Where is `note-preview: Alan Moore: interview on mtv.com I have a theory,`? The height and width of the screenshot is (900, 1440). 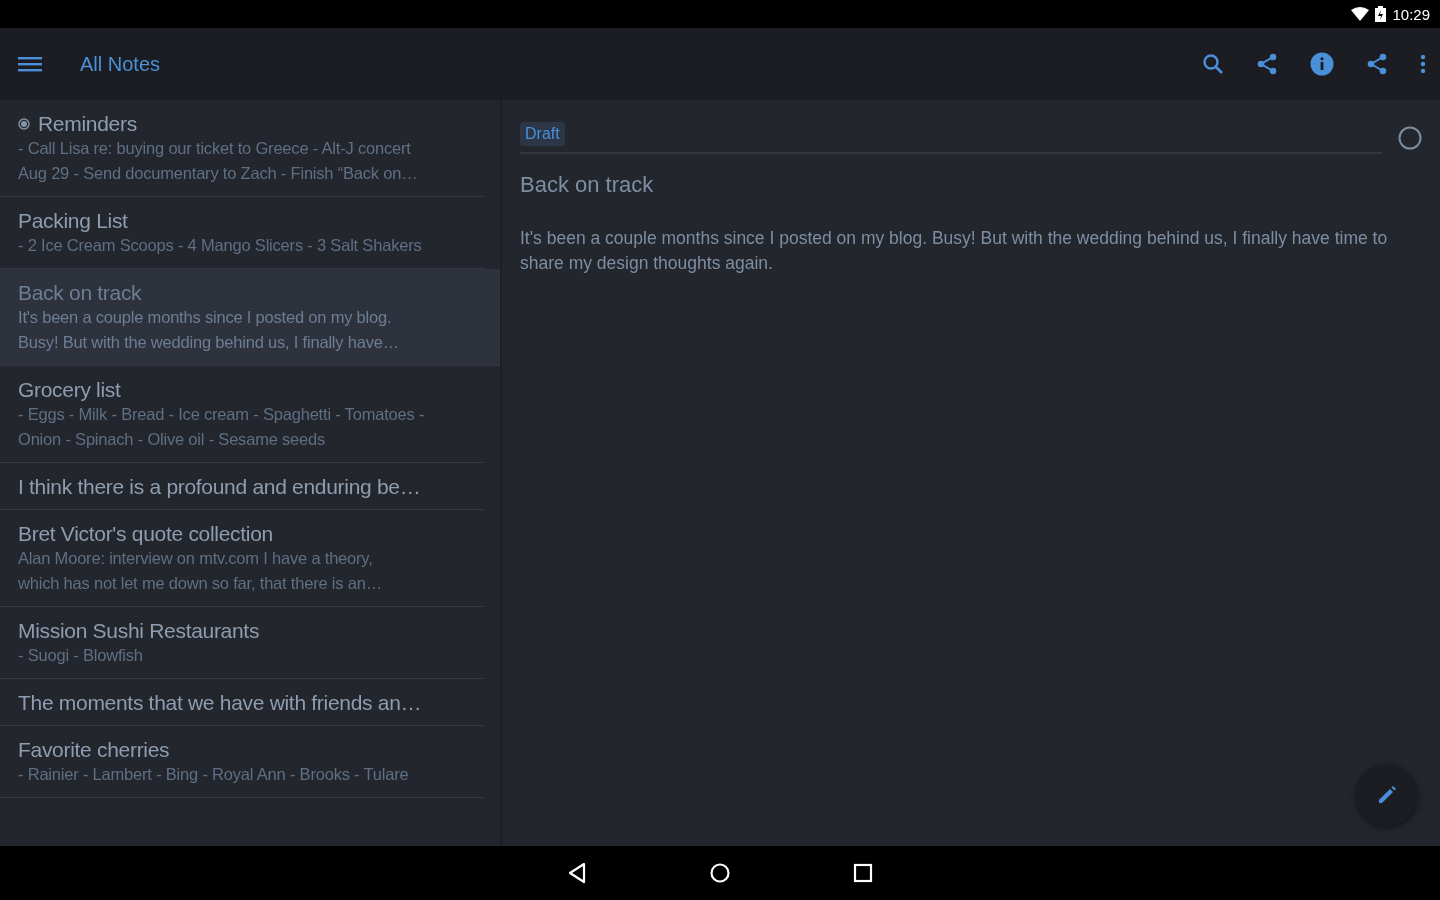 note-preview: Alan Moore: interview on mtv.com I have a theory, is located at coordinates (196, 558).